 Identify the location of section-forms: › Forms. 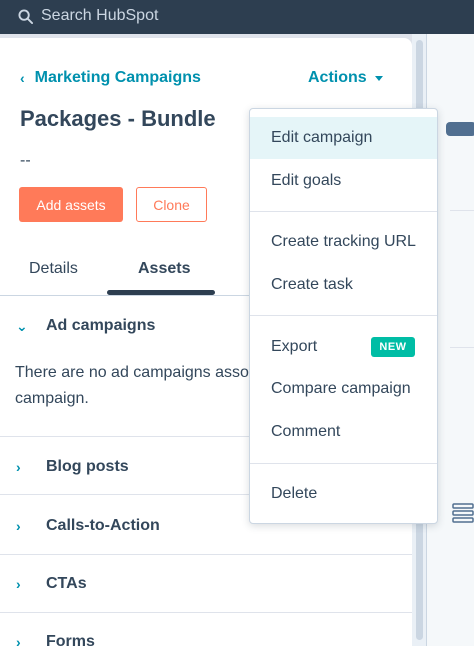
(55, 639).